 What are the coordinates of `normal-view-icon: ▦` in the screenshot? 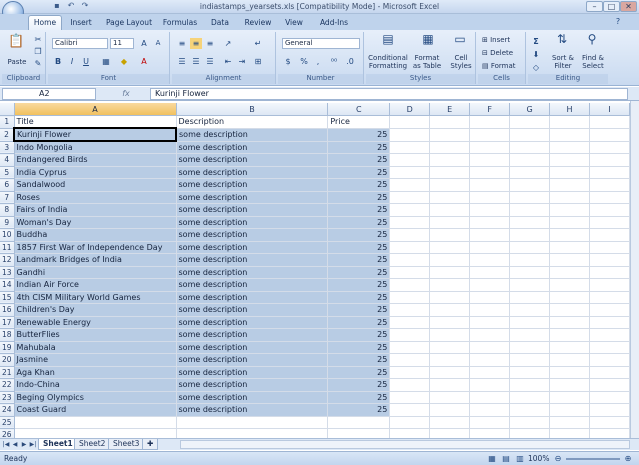 It's located at (492, 458).